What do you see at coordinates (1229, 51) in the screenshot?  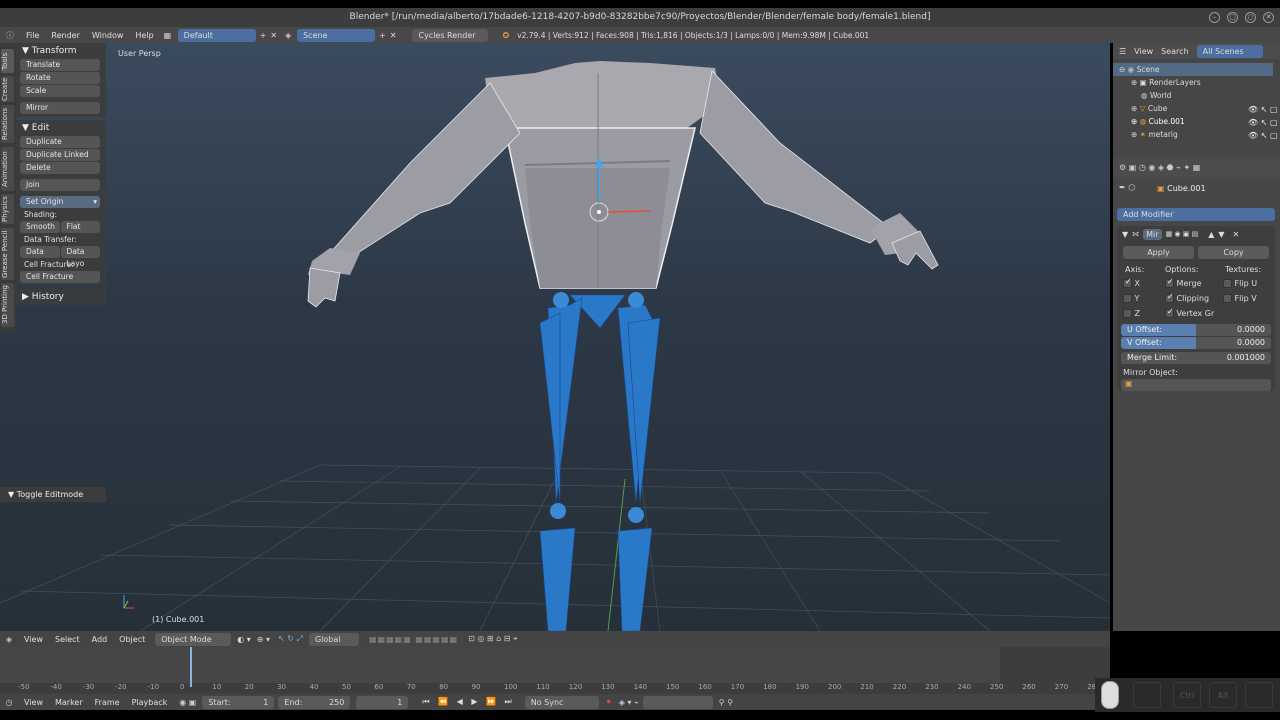 I see `outliner-filter-select: All Scenes` at bounding box center [1229, 51].